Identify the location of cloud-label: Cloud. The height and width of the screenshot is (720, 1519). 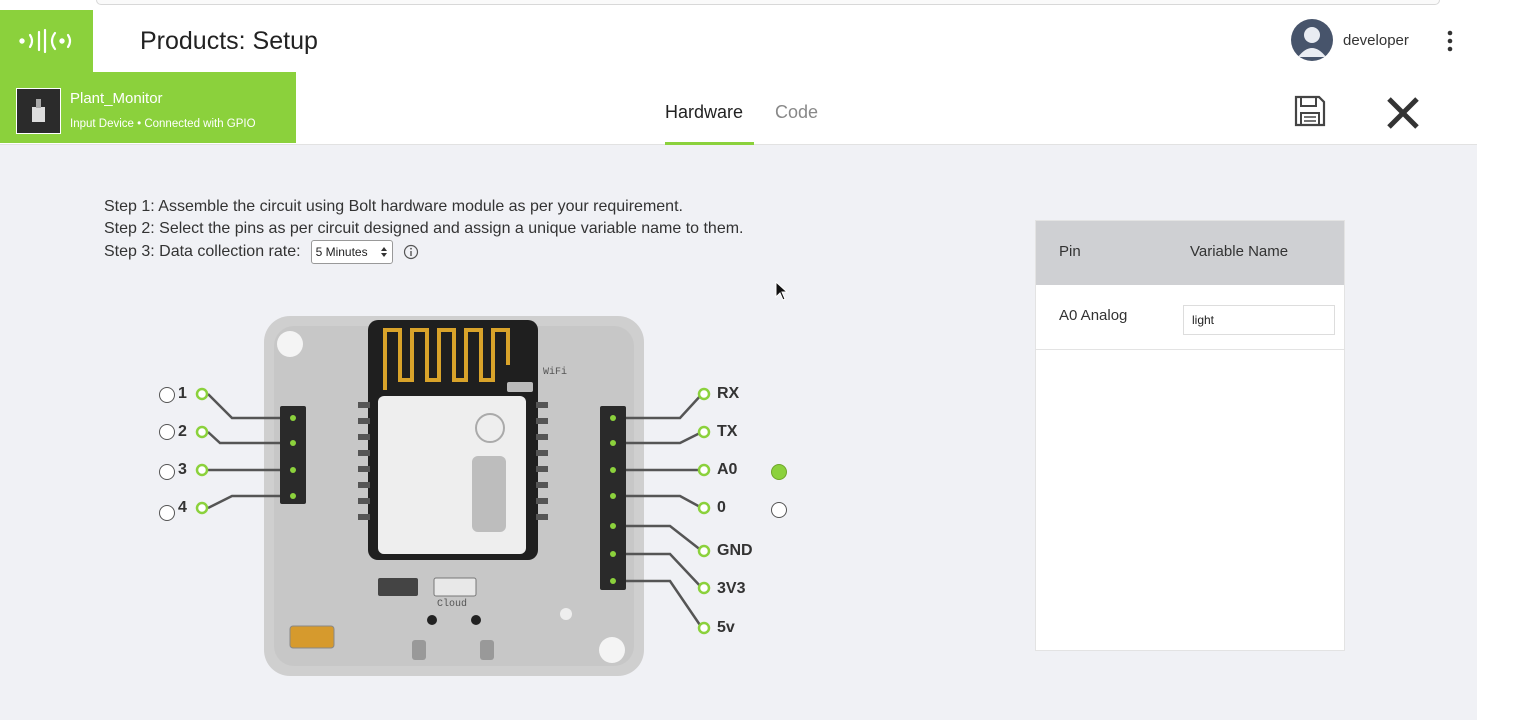
(452, 604).